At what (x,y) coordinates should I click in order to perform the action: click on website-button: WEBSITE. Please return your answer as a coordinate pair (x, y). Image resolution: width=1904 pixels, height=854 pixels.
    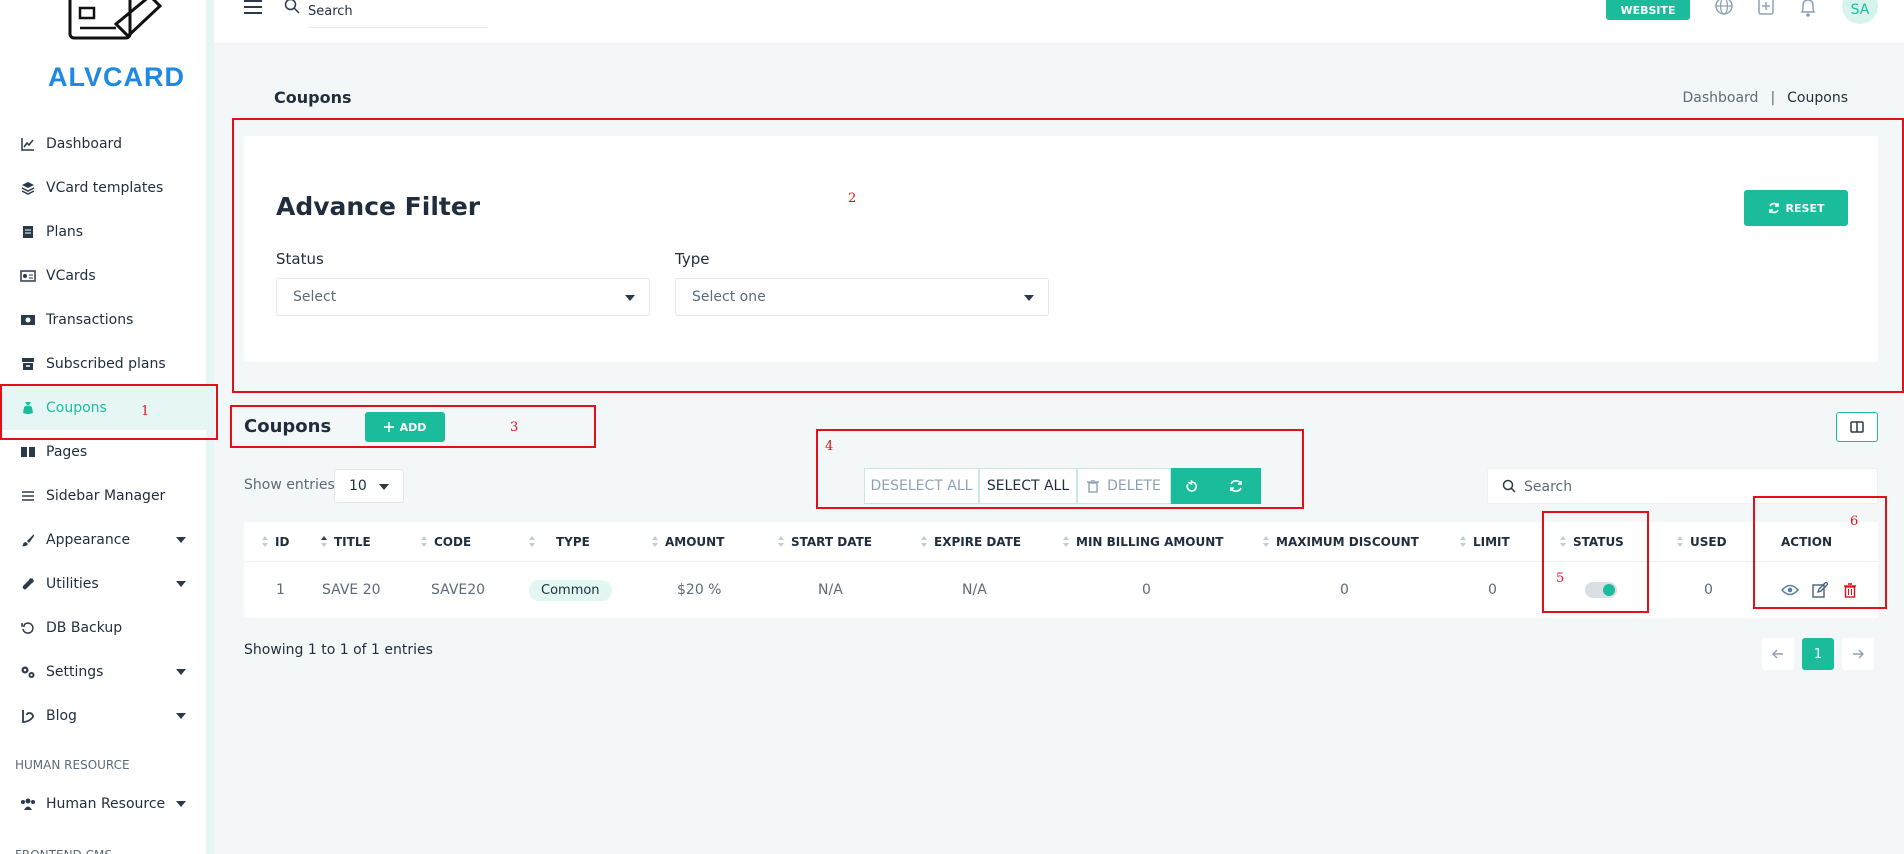
    Looking at the image, I should click on (1648, 10).